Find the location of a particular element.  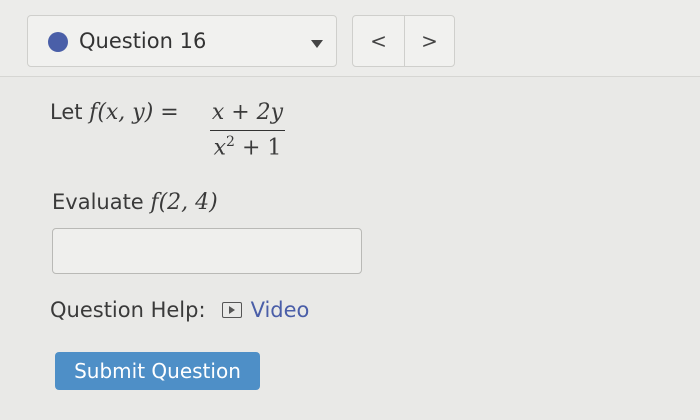

question-selector: Question 16 is located at coordinates (182, 41).